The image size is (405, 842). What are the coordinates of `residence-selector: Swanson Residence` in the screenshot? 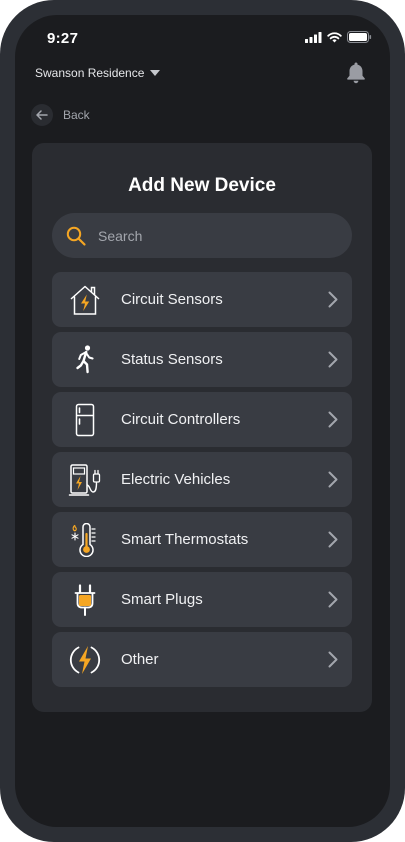 It's located at (98, 73).